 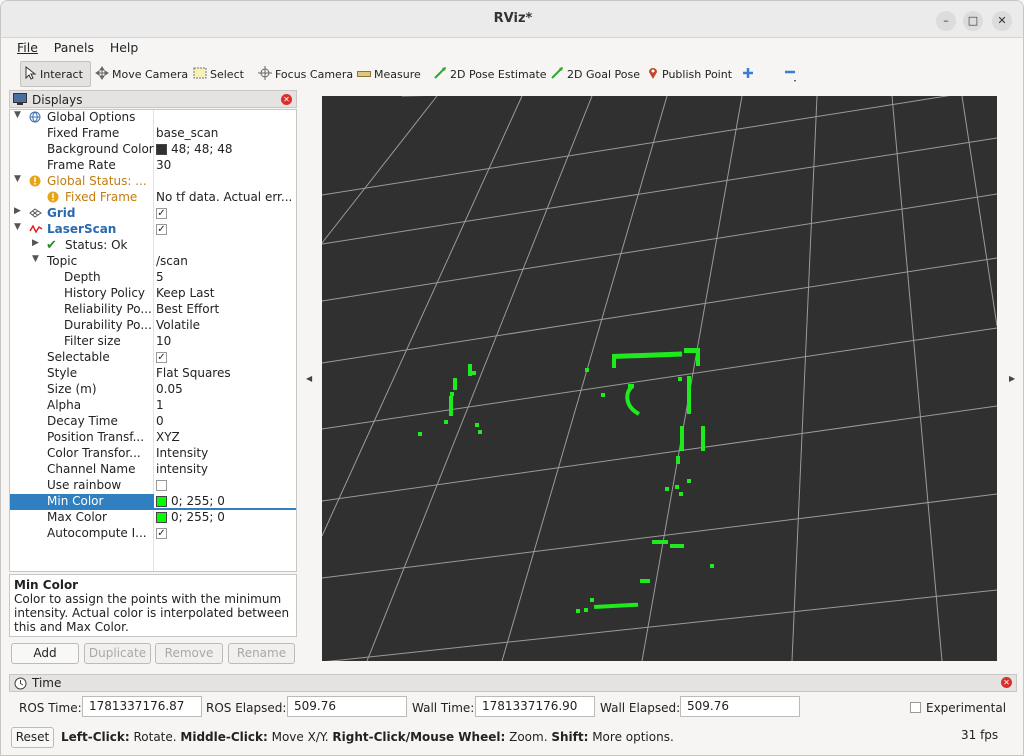 What do you see at coordinates (142, 706) in the screenshot?
I see `ros-time-field: 1781337176.87` at bounding box center [142, 706].